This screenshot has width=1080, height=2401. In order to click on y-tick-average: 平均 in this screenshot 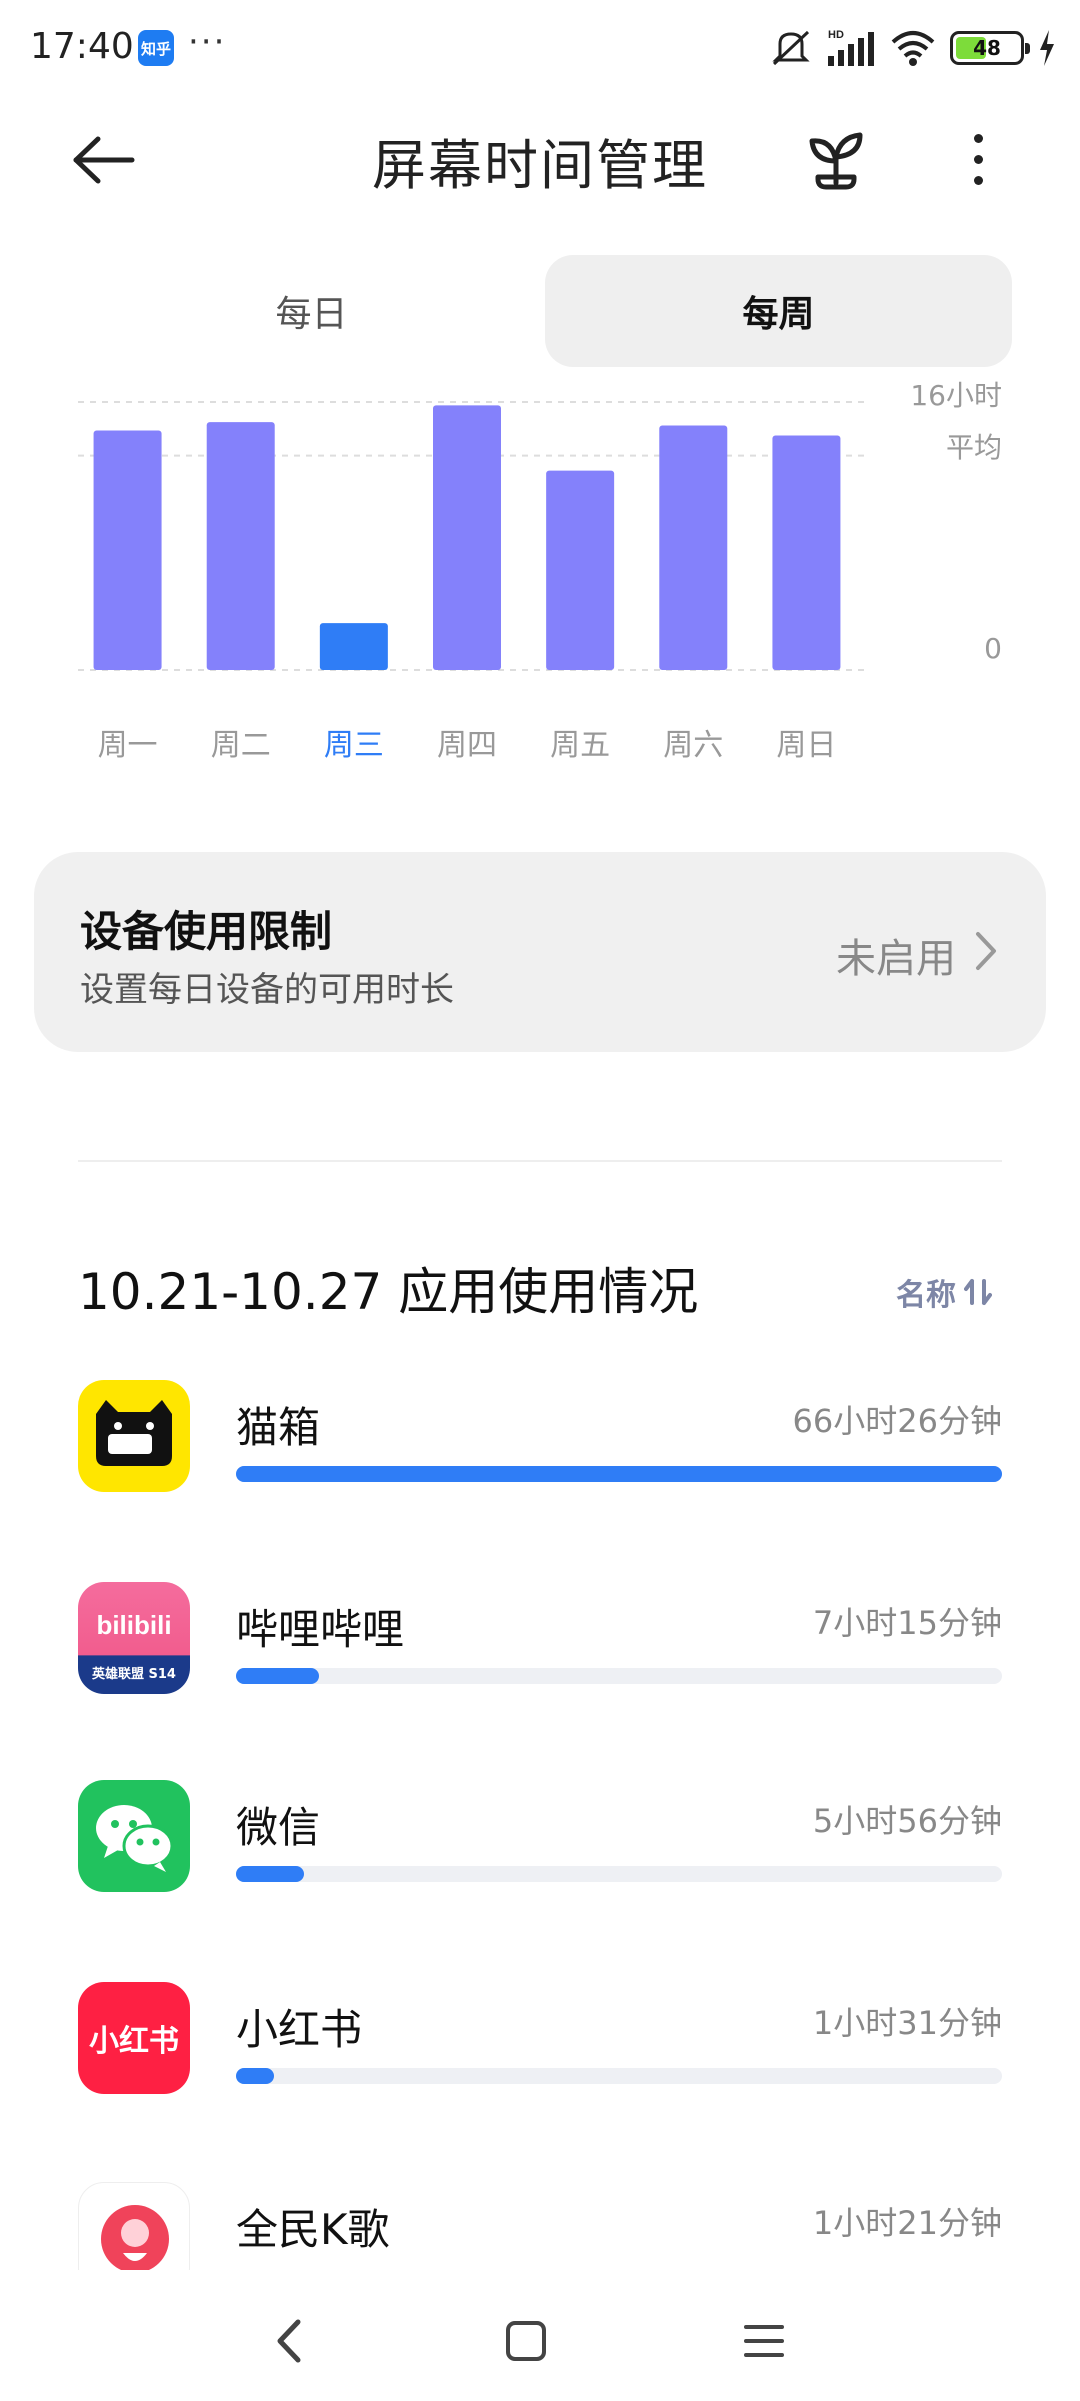, I will do `click(973, 447)`.